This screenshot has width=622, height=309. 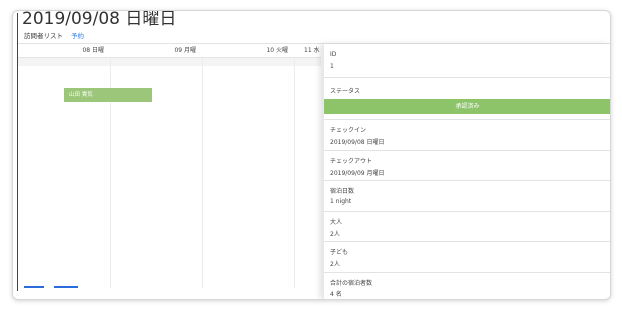 I want to click on day-header-09: 09 月曜, so click(x=185, y=50).